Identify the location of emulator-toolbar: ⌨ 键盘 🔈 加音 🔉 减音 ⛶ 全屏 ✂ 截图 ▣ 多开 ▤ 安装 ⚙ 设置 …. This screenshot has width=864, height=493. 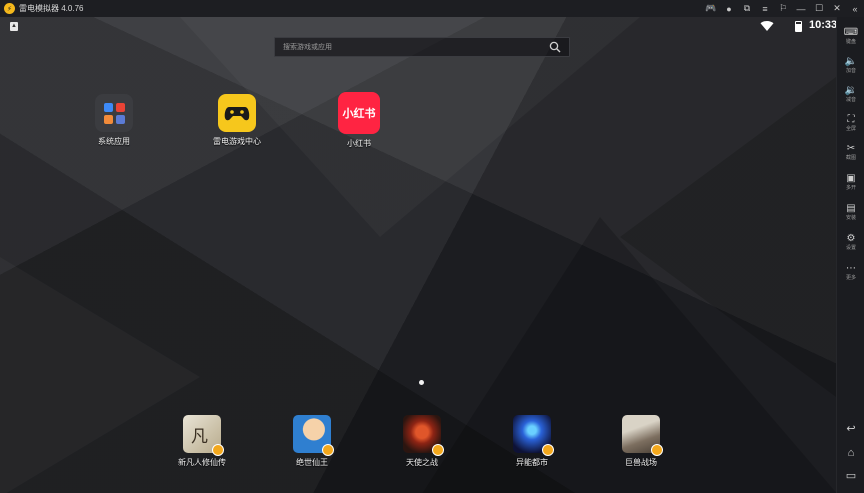
(850, 255).